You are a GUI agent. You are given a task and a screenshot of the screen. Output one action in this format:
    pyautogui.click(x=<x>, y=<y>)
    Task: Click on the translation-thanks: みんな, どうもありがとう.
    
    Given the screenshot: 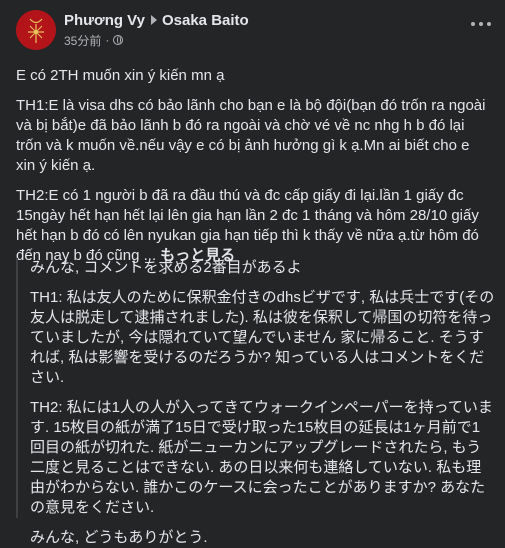 What is the action you would take?
    pyautogui.click(x=119, y=537)
    